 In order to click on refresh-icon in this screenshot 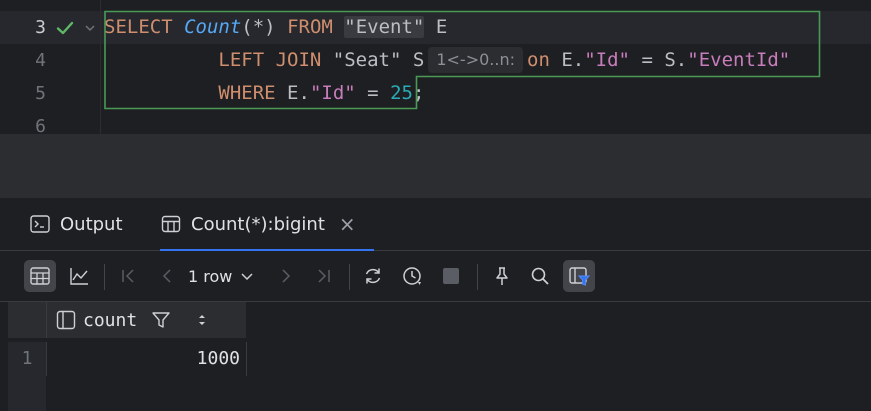, I will do `click(373, 276)`.